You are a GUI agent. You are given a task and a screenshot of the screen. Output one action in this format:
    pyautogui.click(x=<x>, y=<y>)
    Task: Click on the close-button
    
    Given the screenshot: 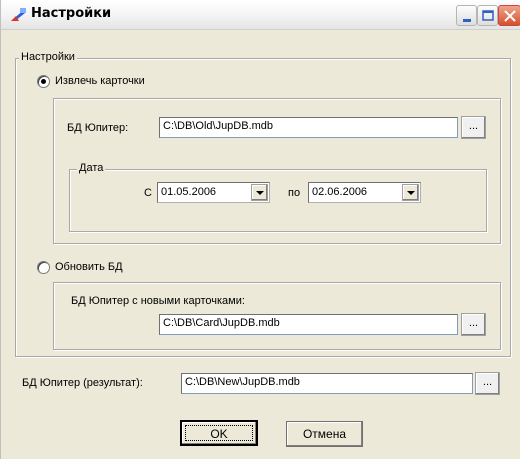 What is the action you would take?
    pyautogui.click(x=509, y=15)
    